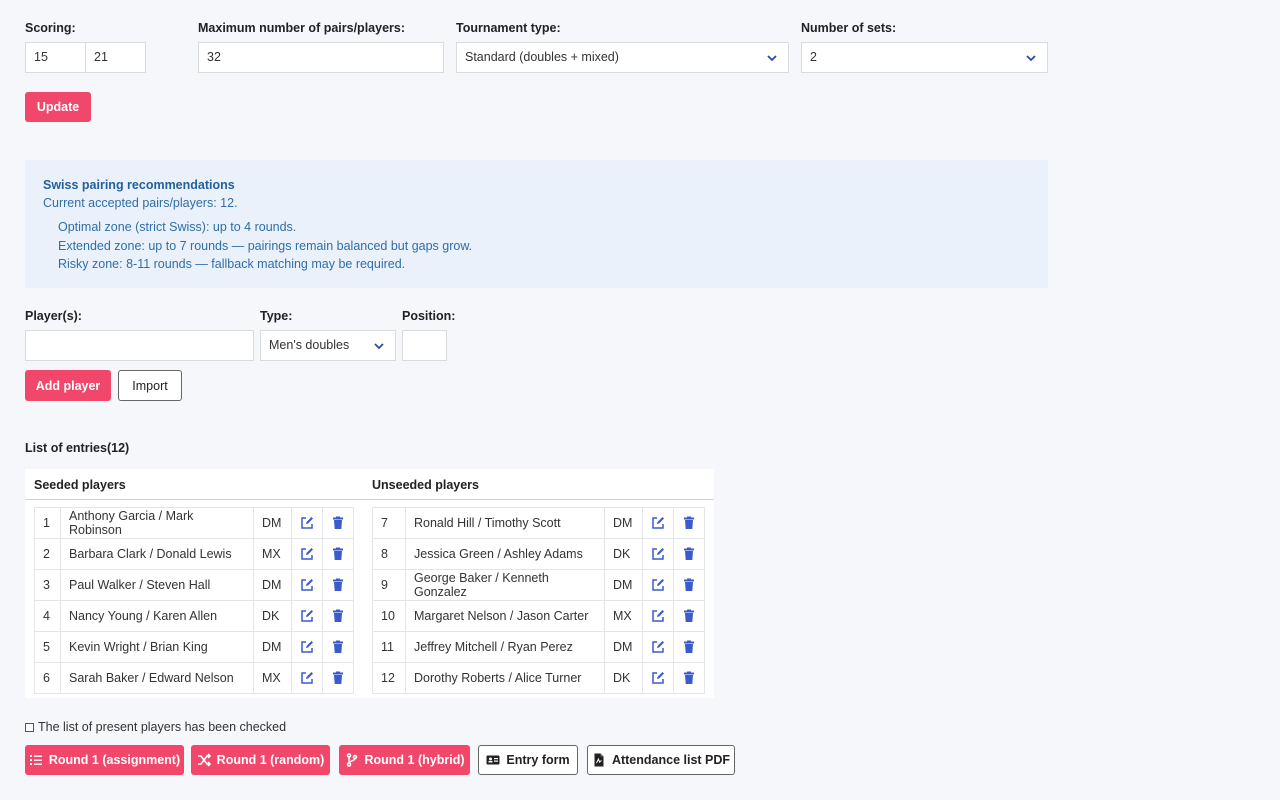  What do you see at coordinates (505, 678) in the screenshot?
I see `entry-name: Dorothy Roberts / Alice Turner` at bounding box center [505, 678].